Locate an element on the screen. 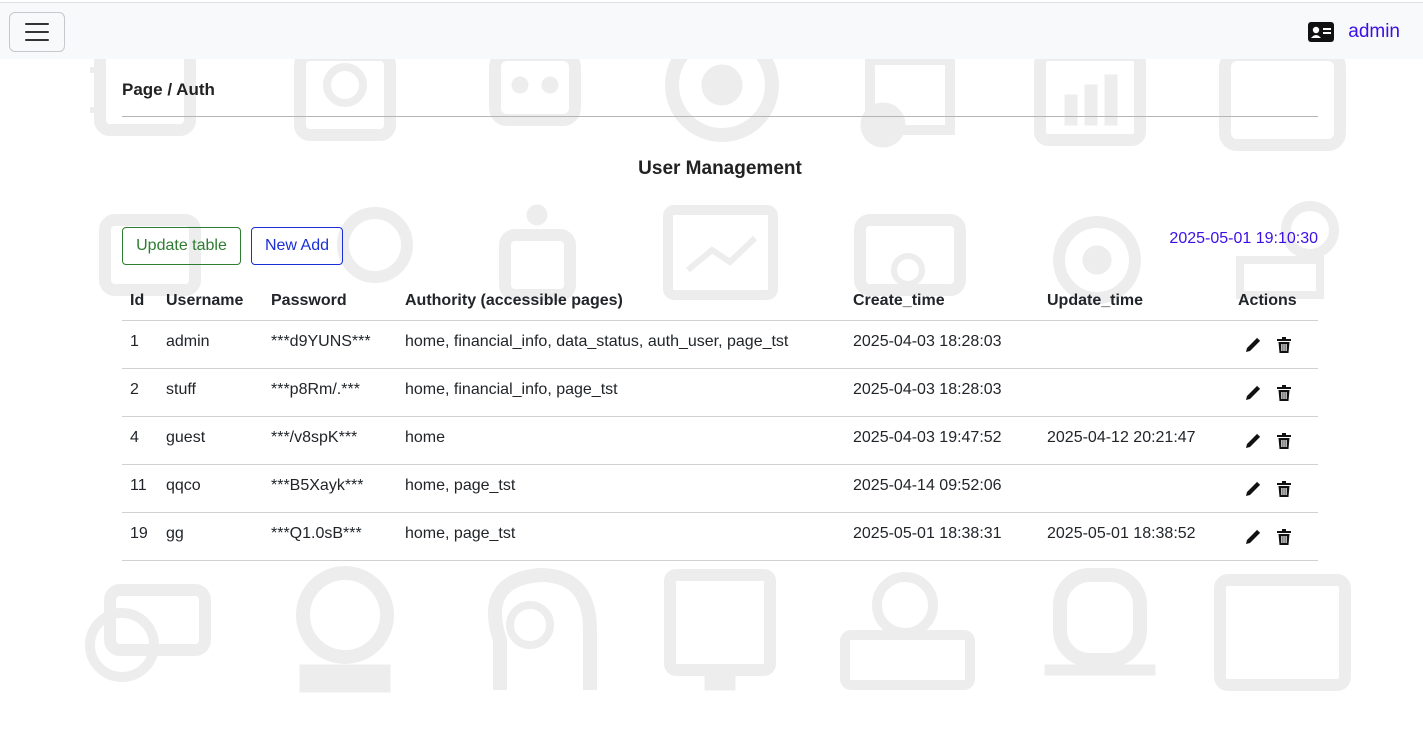 The width and height of the screenshot is (1423, 729). cell-username: gg is located at coordinates (210, 536).